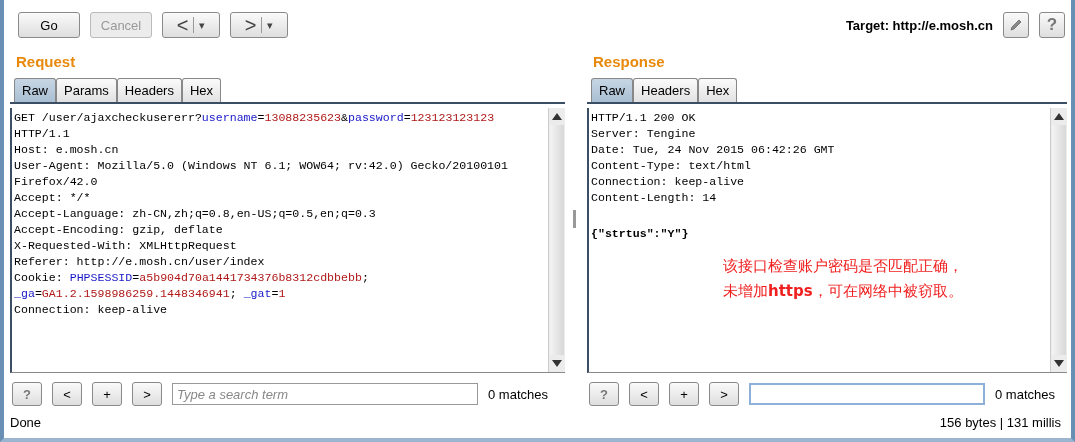  Describe the element at coordinates (629, 62) in the screenshot. I see `pane-title: Response` at that location.